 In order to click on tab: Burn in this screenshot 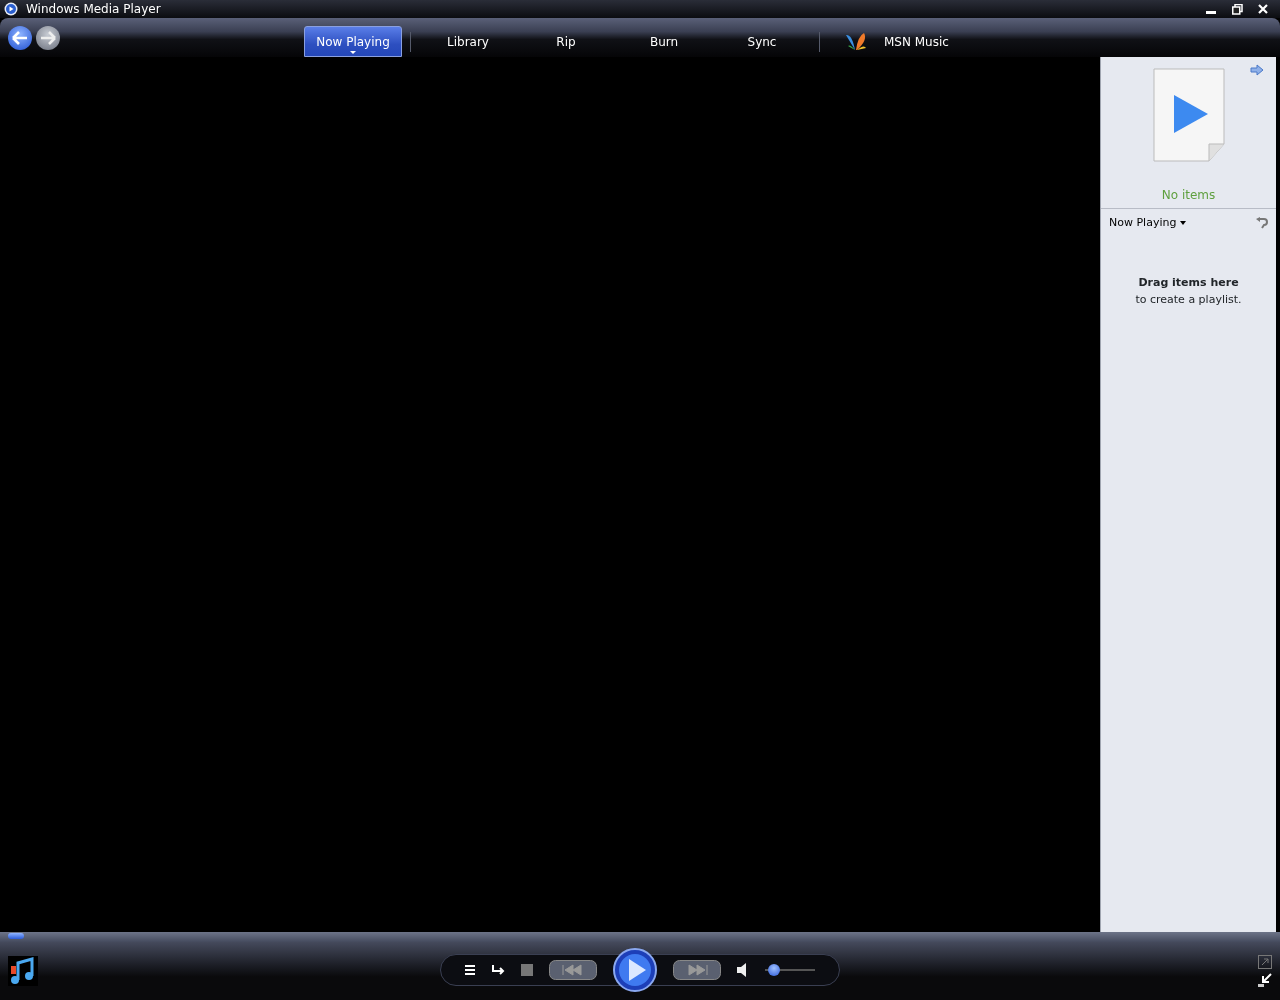, I will do `click(664, 41)`.